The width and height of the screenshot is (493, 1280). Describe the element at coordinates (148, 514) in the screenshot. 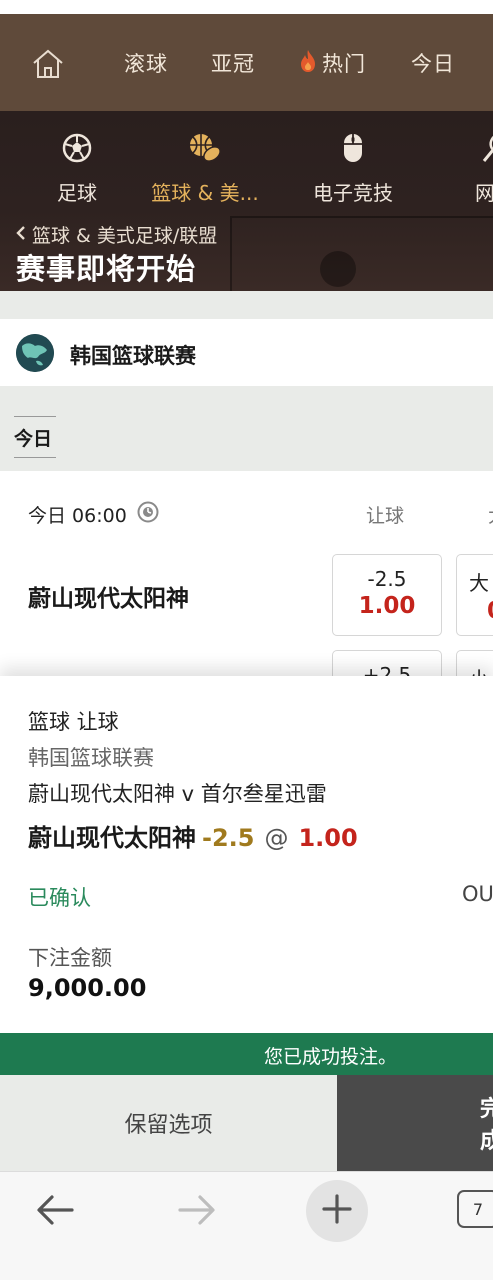

I see `clock-badge-icon` at that location.